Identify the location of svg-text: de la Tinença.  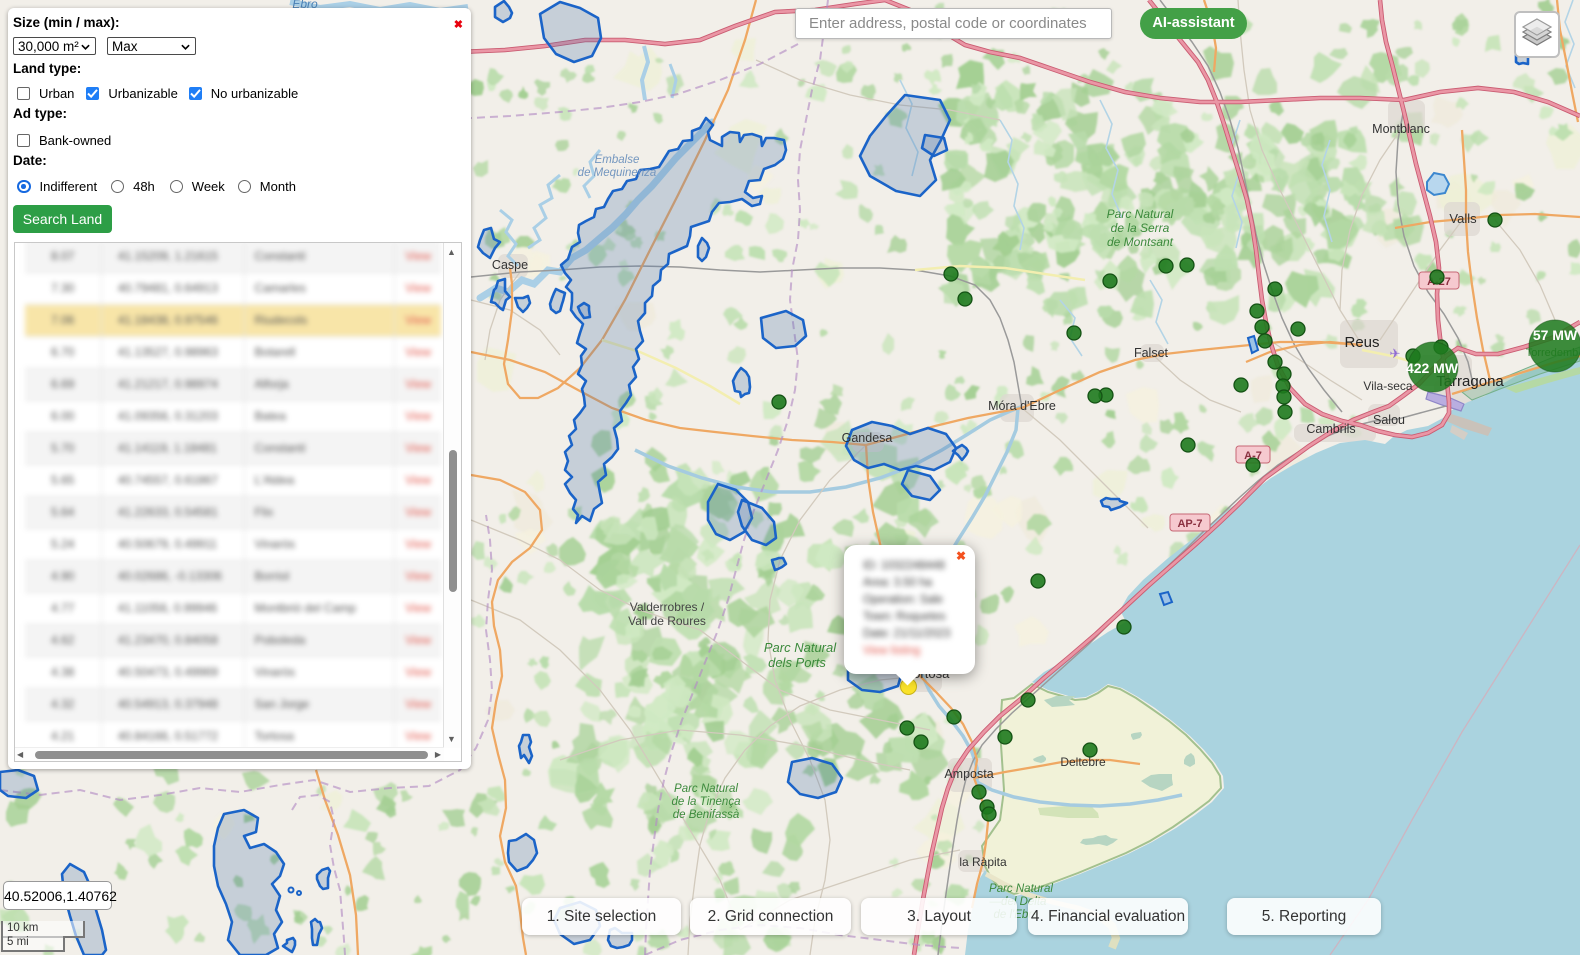
(706, 802).